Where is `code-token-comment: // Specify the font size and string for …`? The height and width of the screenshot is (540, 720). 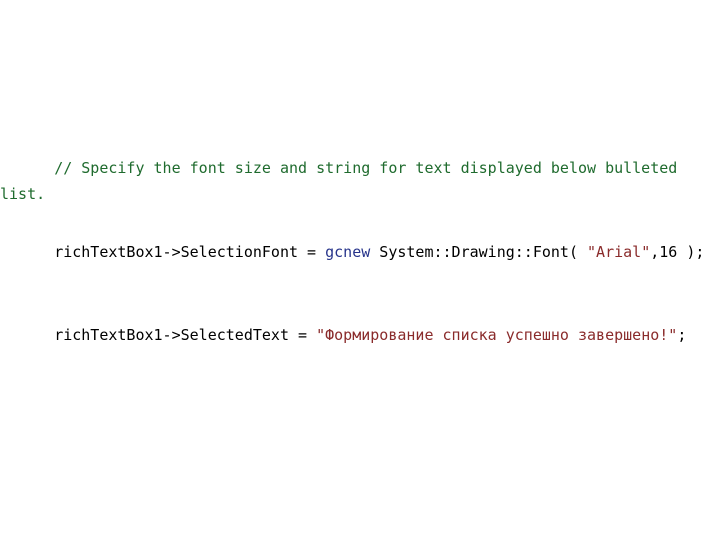
code-token-comment: // Specify the font size and string for … is located at coordinates (343, 181).